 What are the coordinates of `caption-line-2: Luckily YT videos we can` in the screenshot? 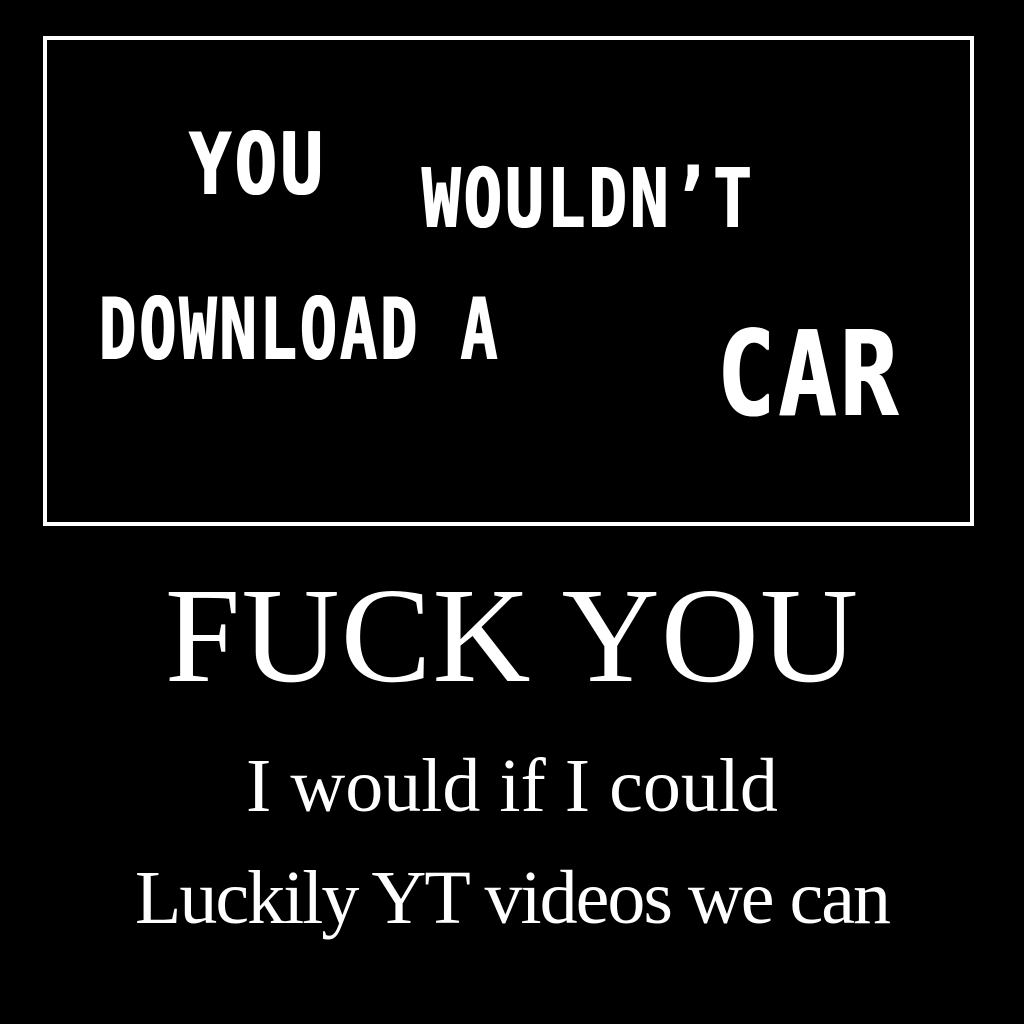 It's located at (512, 898).